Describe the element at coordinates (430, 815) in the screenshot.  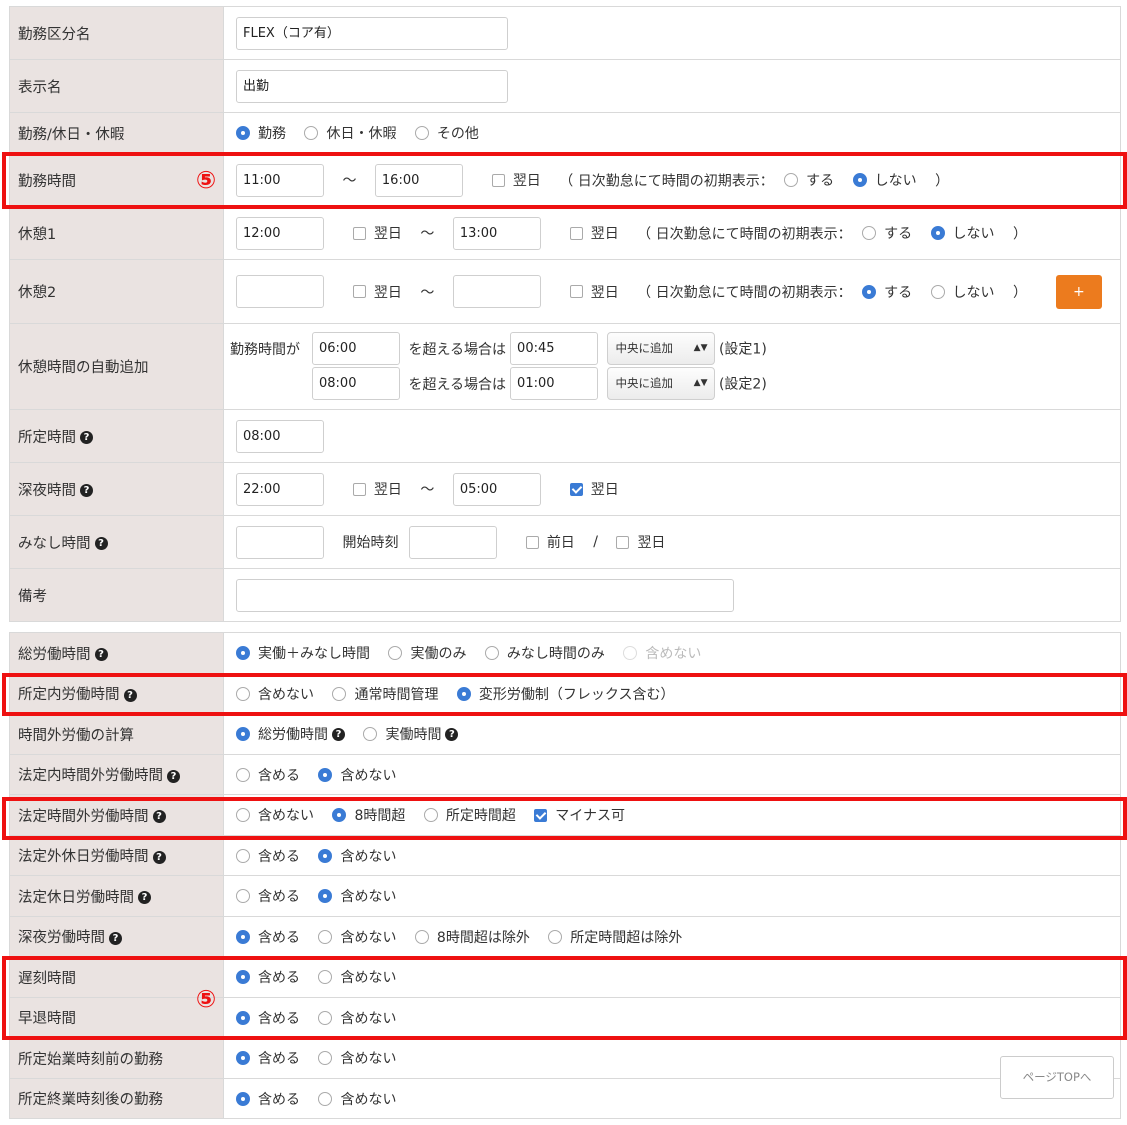
I see `radio-over-shotei` at that location.